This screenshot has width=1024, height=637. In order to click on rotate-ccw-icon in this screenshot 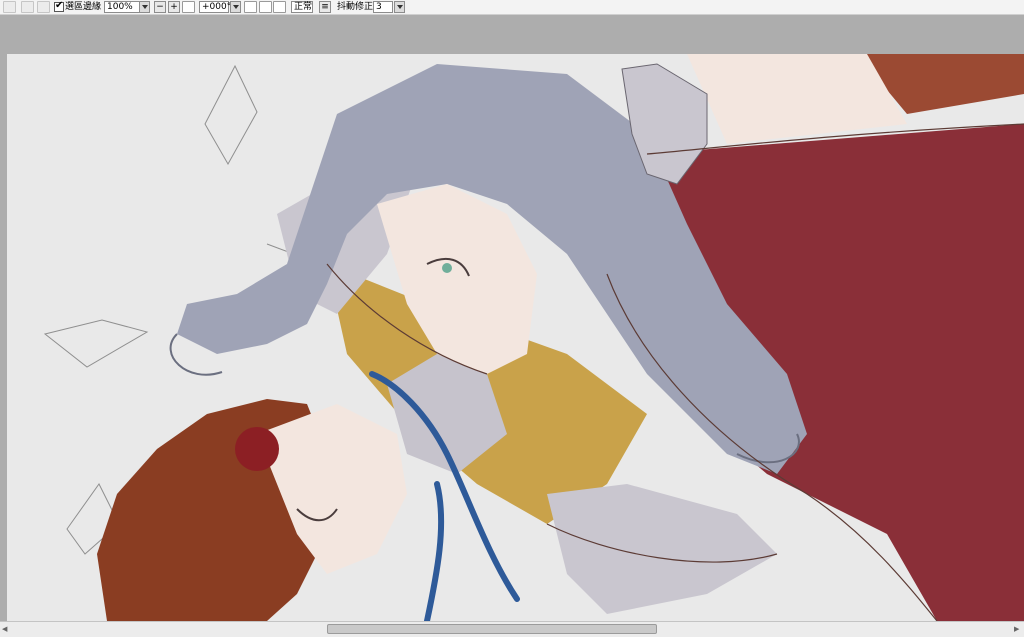, I will do `click(250, 7)`.